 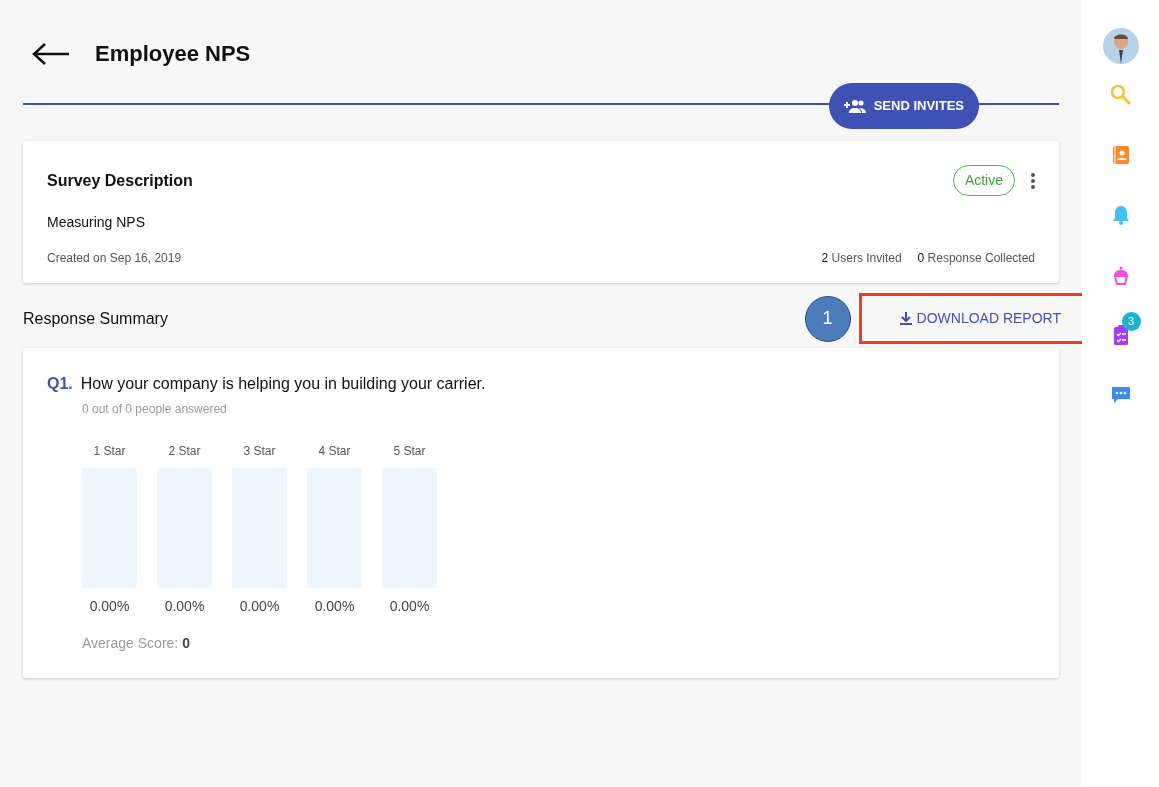 What do you see at coordinates (1120, 46) in the screenshot?
I see `profile-avatar` at bounding box center [1120, 46].